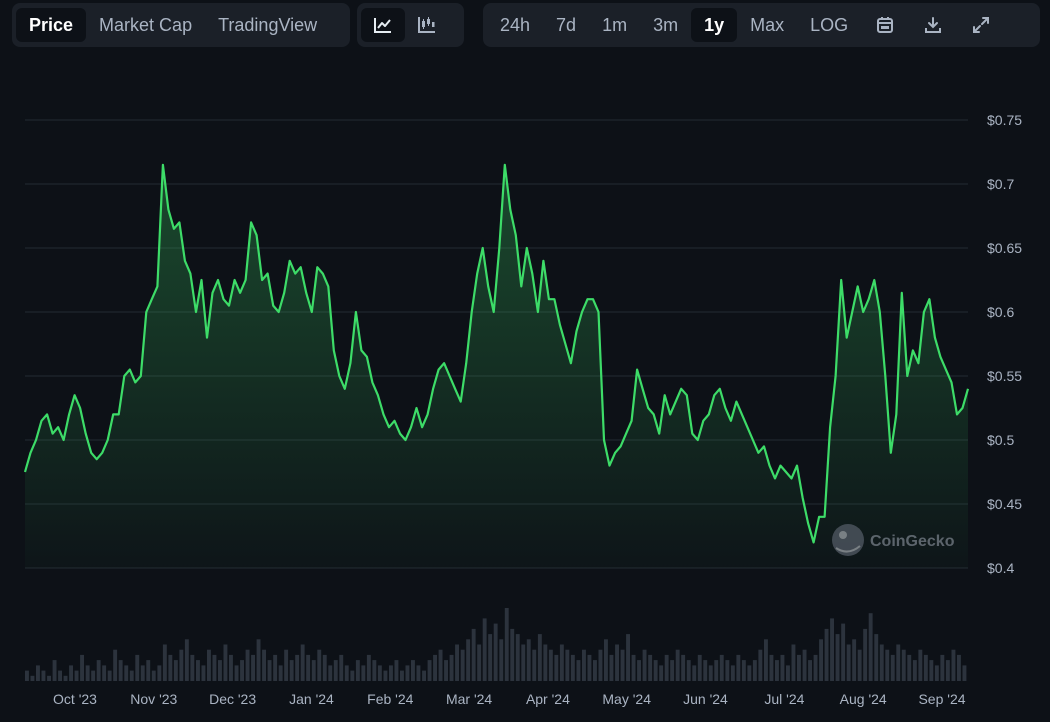  I want to click on x-tick-label: Dec '23, so click(232, 699).